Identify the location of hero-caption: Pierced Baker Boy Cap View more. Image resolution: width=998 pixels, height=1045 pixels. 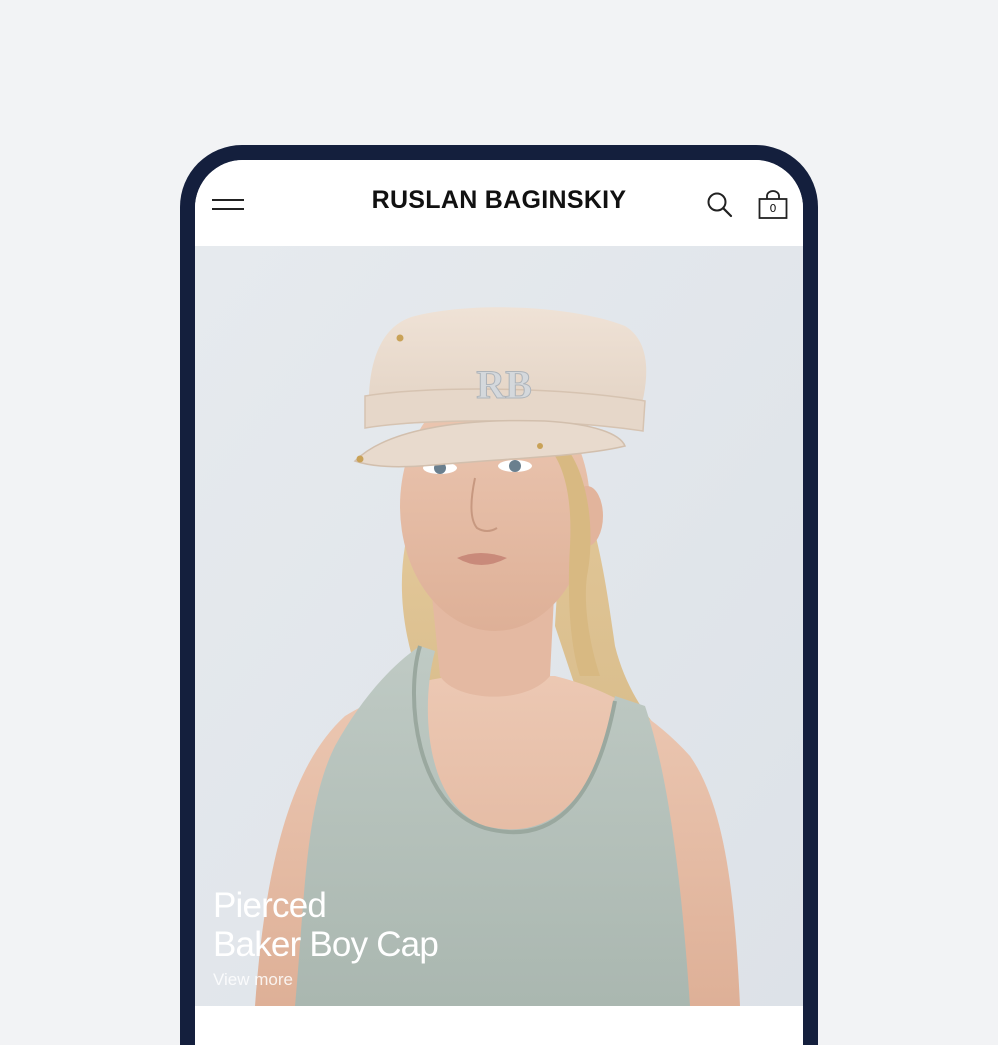
(326, 938).